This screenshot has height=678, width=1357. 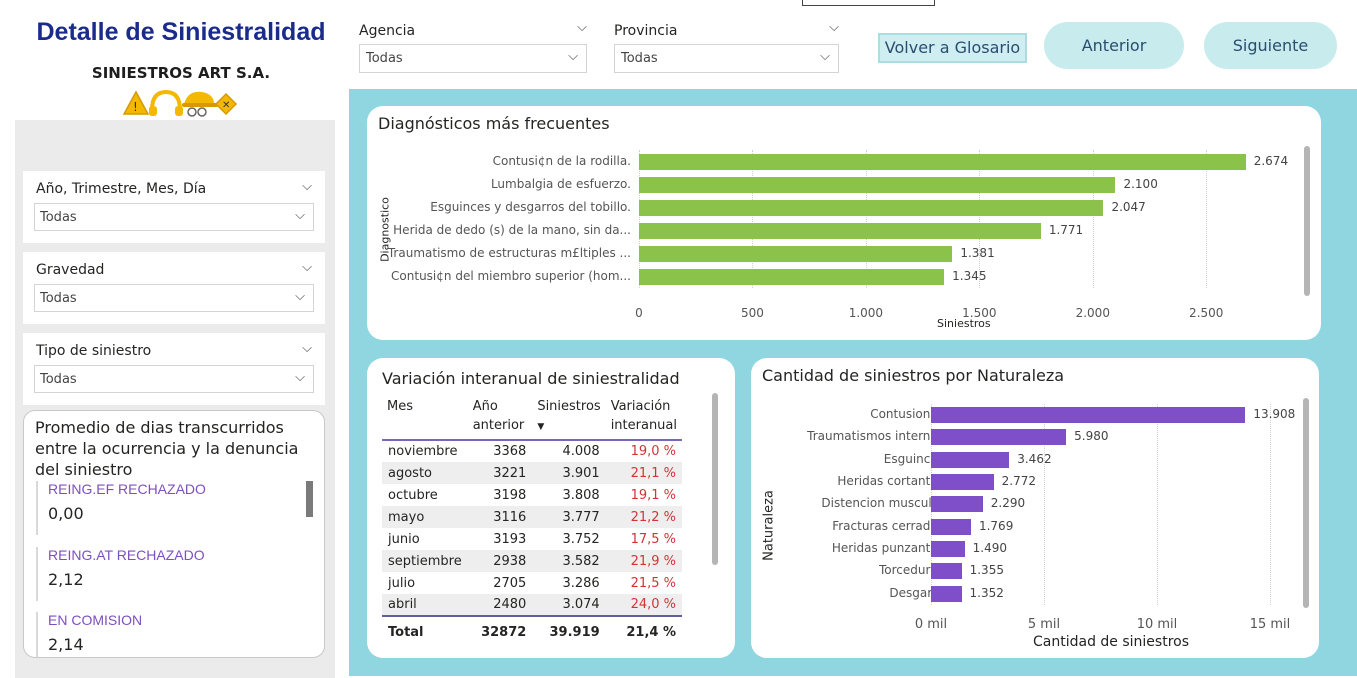 I want to click on data-label: 2.047, so click(x=1128, y=206).